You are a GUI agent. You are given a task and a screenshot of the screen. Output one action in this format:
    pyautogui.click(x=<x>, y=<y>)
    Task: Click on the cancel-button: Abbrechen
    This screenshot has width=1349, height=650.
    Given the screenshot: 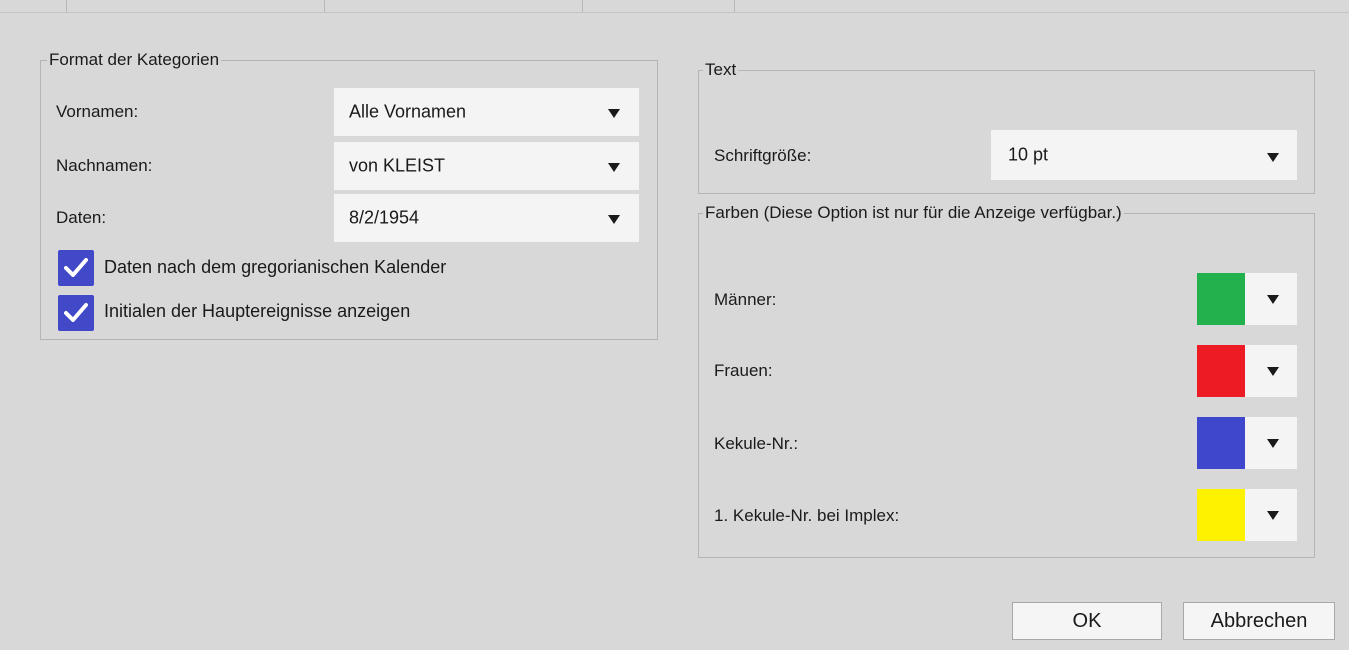 What is the action you would take?
    pyautogui.click(x=1259, y=621)
    